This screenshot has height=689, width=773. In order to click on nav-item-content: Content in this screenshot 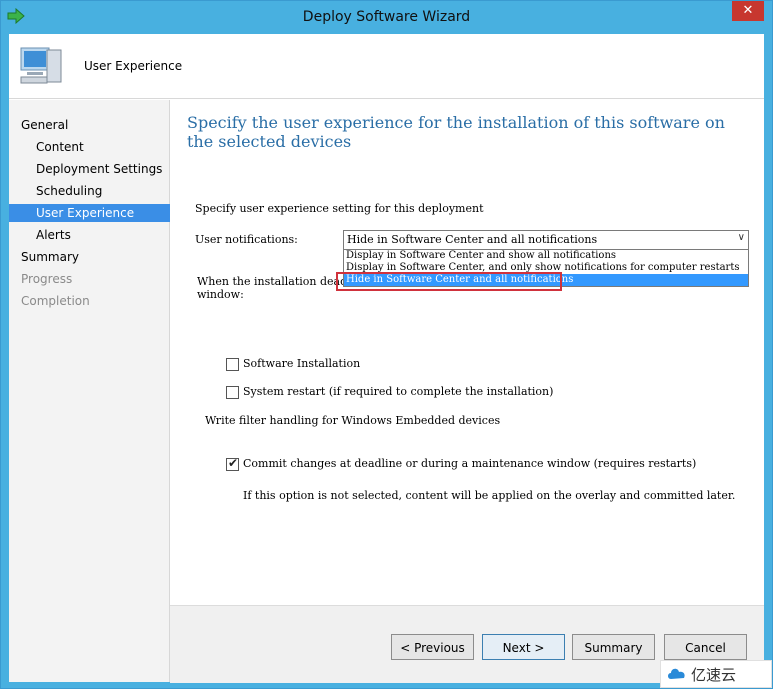, I will do `click(102, 147)`.